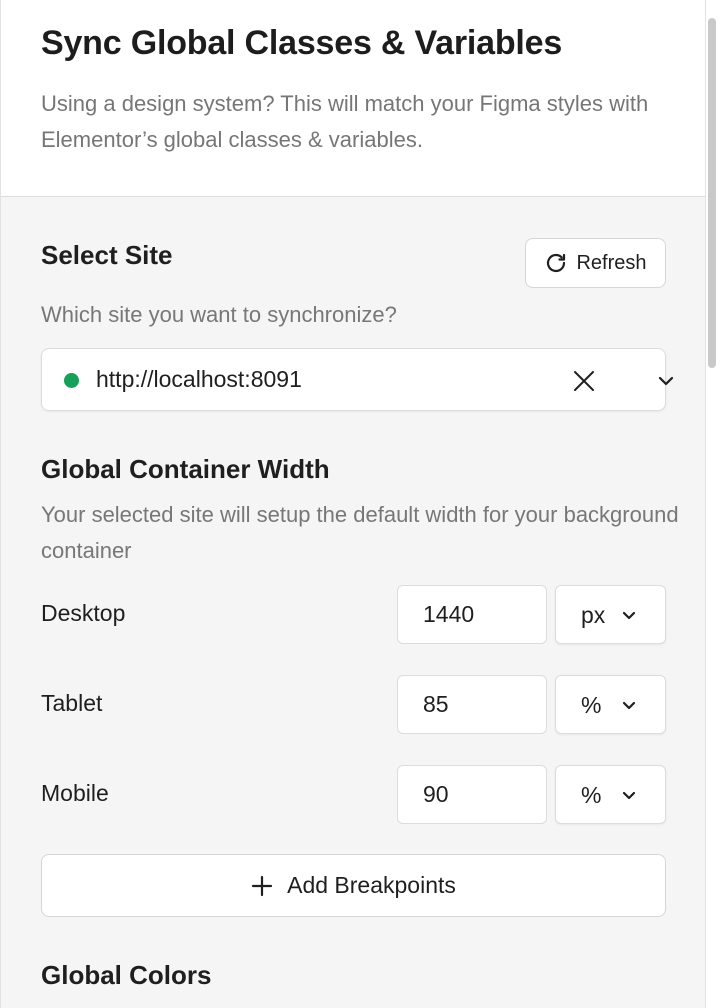  Describe the element at coordinates (584, 381) in the screenshot. I see `close-icon` at that location.